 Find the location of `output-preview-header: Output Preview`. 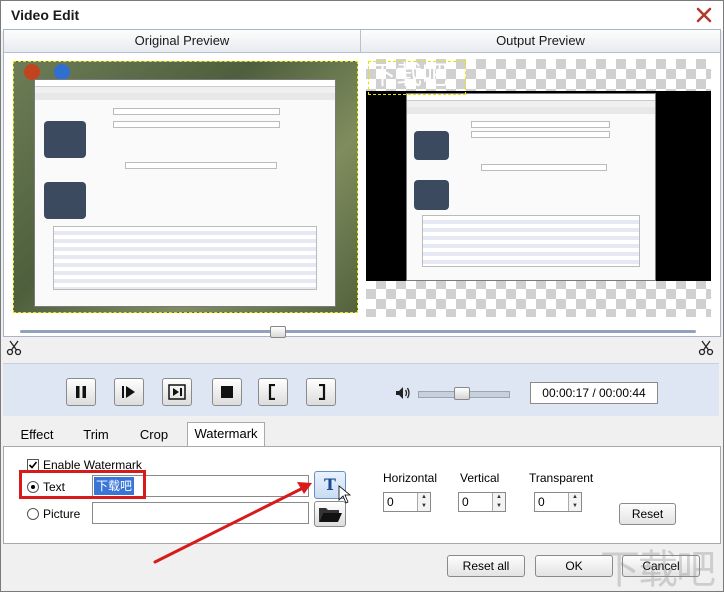

output-preview-header: Output Preview is located at coordinates (540, 41).